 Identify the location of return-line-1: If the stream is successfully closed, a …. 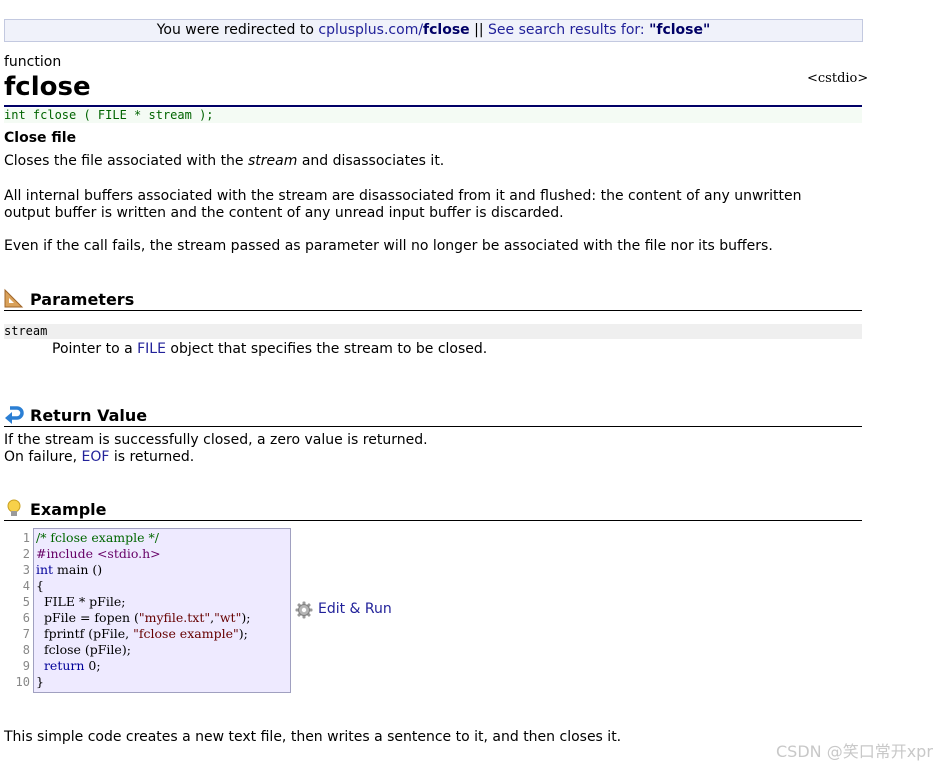
(216, 440).